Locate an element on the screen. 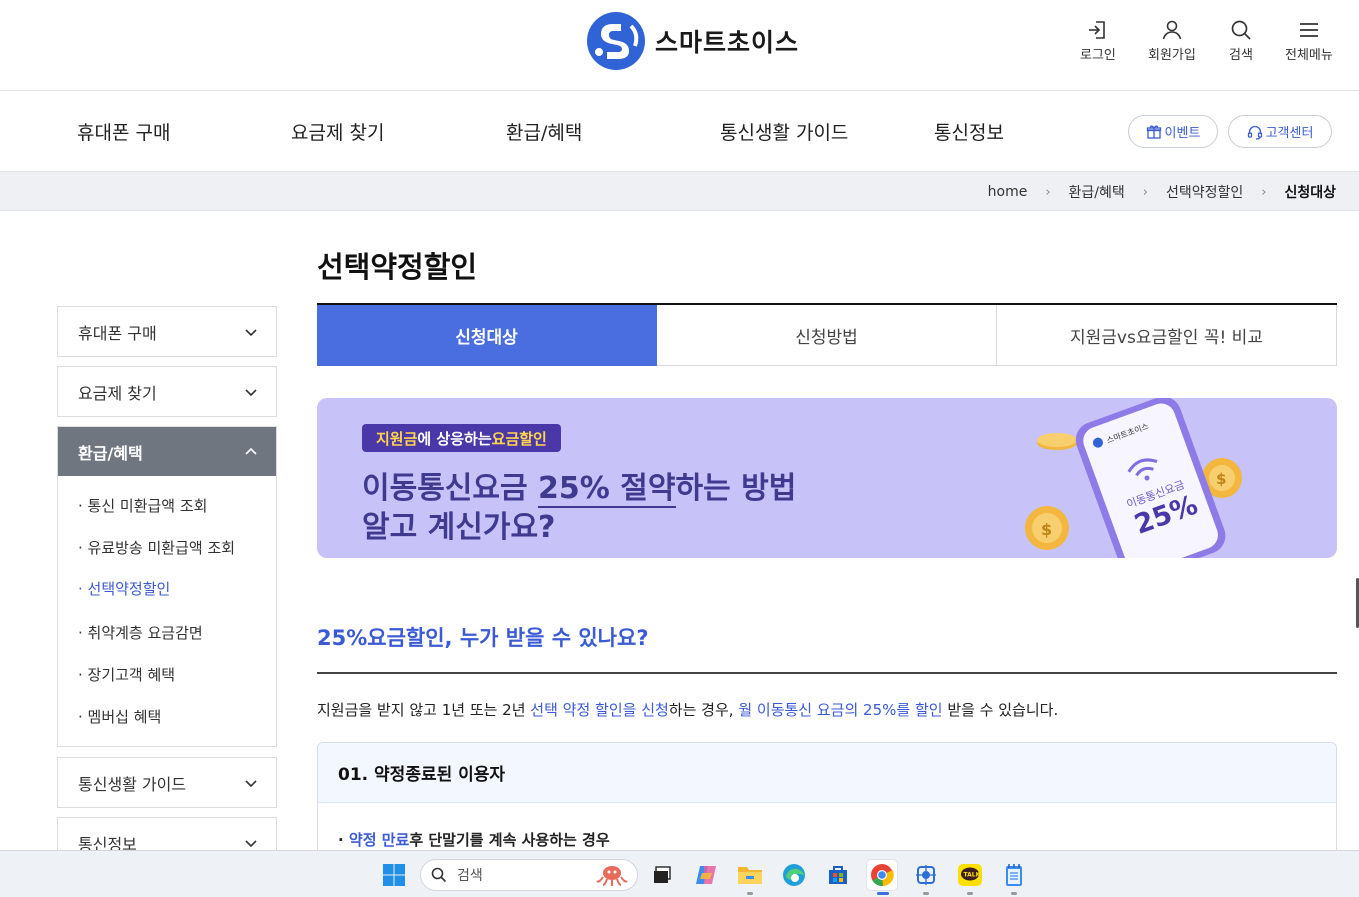  sidebar-header: 통신생활 가이드 is located at coordinates (167, 782).